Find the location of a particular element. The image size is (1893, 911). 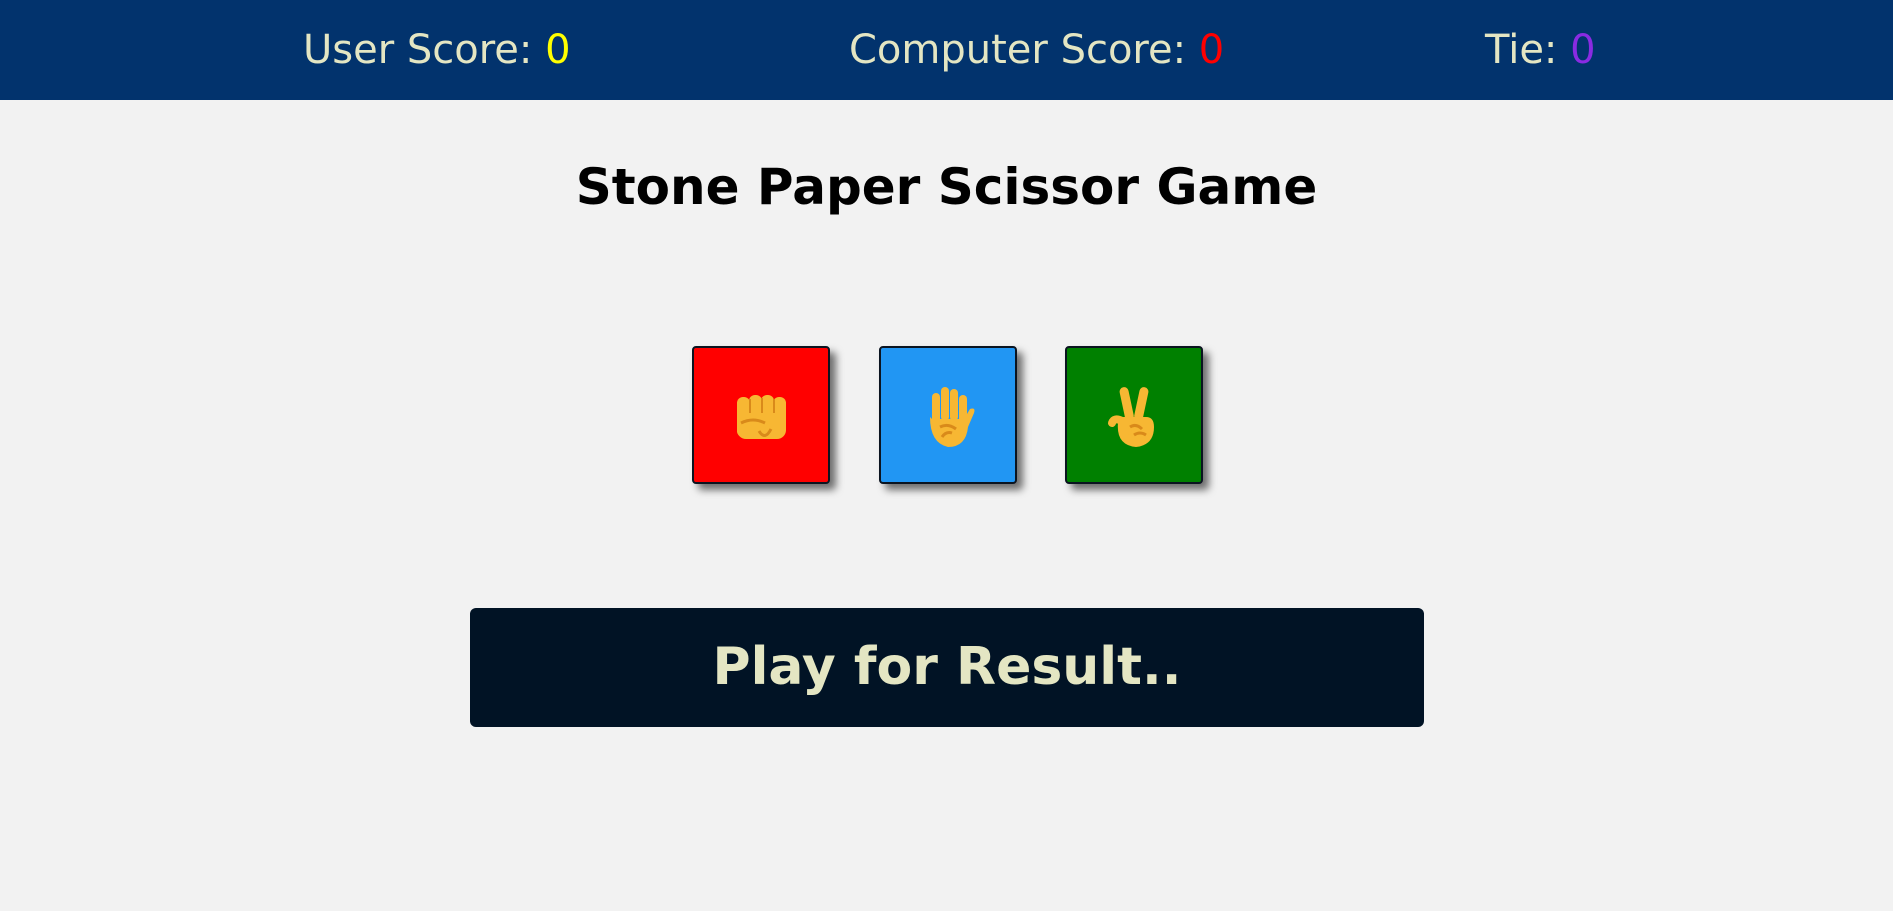

computer-score-label: Computer Score: is located at coordinates (1024, 50).